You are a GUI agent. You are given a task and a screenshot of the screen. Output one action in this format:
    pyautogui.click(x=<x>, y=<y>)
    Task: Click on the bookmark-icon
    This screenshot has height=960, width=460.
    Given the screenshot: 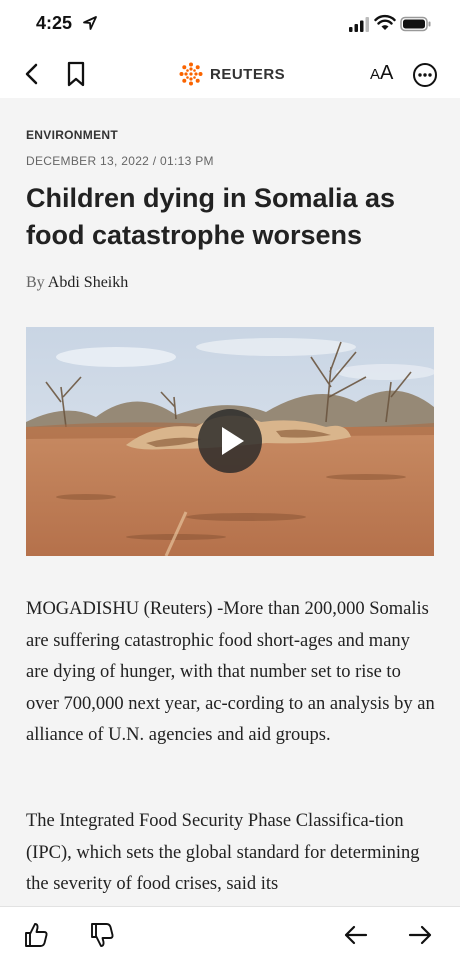 What is the action you would take?
    pyautogui.click(x=76, y=74)
    